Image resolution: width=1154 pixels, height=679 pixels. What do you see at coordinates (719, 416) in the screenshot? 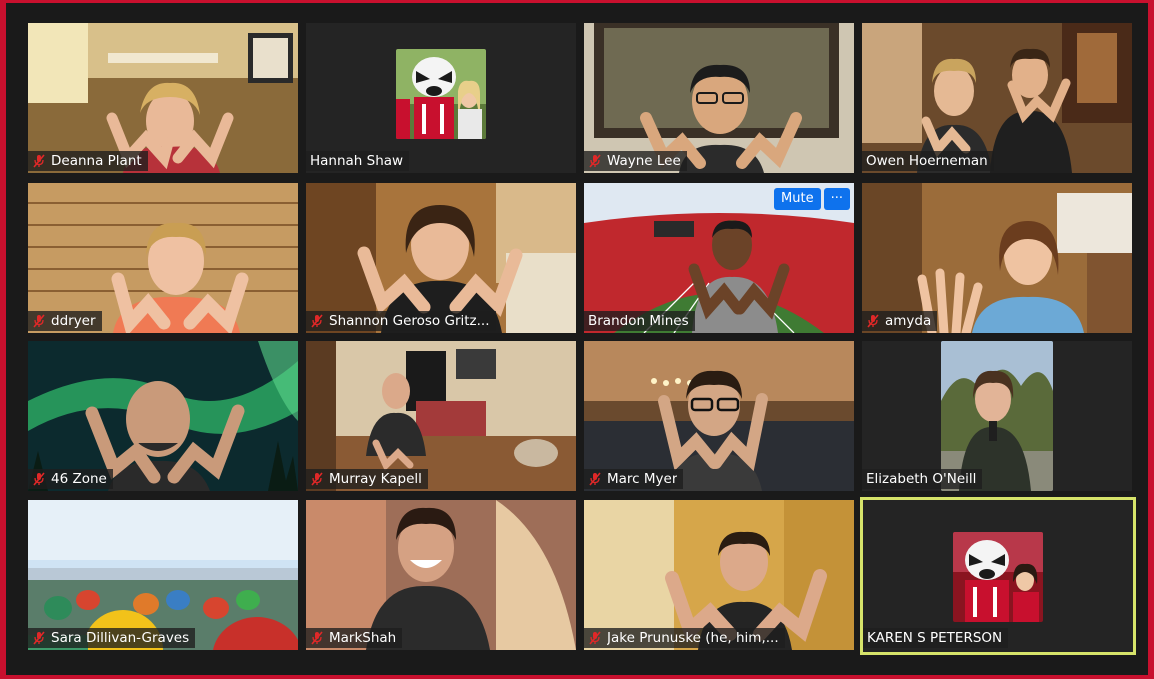
I see `participant-tile: Marc Myer` at bounding box center [719, 416].